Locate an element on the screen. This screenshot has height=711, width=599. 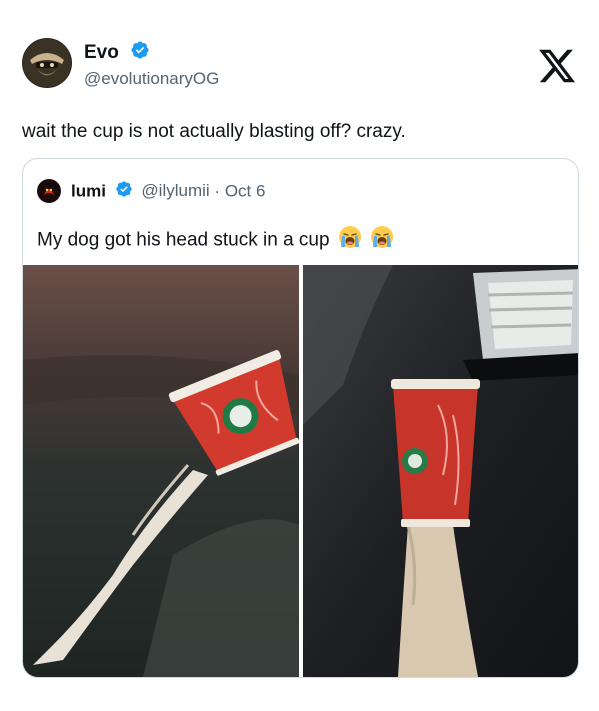
quoted-avatar is located at coordinates (49, 191).